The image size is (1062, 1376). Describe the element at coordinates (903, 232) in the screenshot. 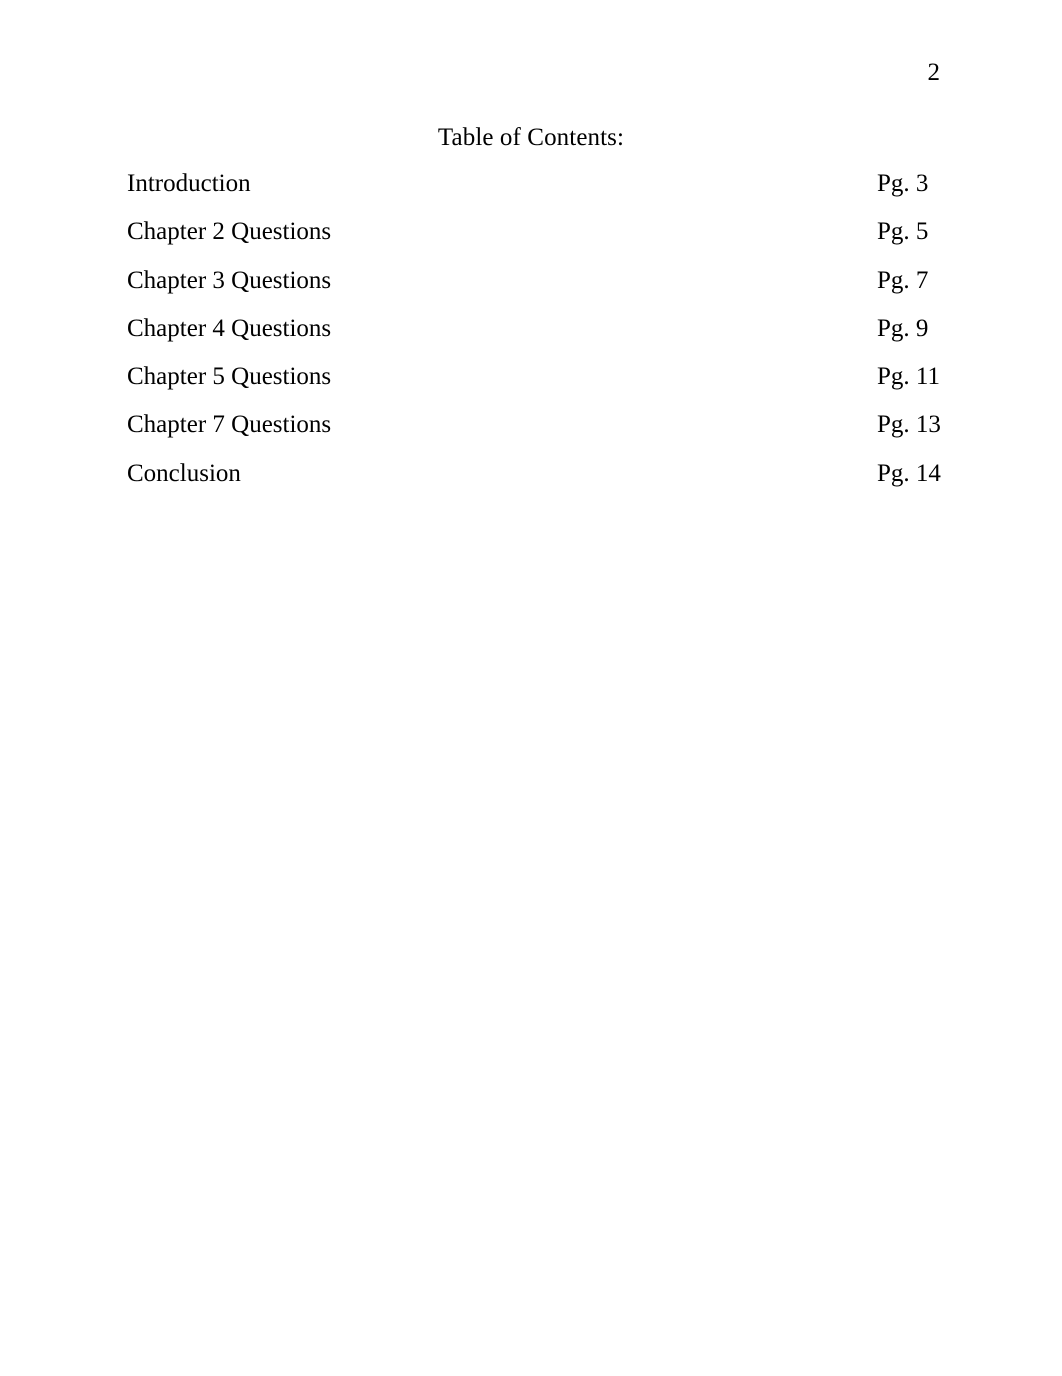

I see `toc-entry-page: Pg. 5` at that location.